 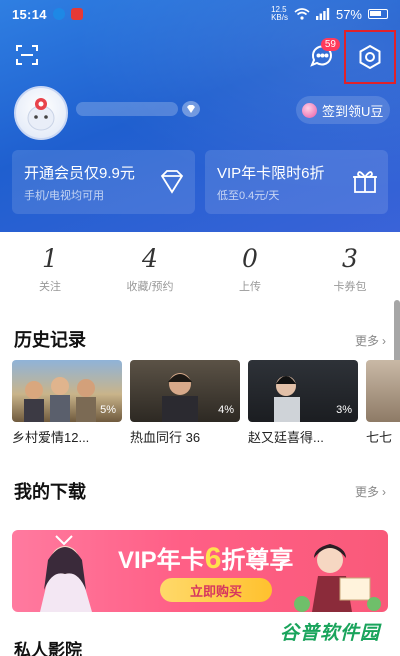 I want to click on wifi-icon, so click(x=302, y=14).